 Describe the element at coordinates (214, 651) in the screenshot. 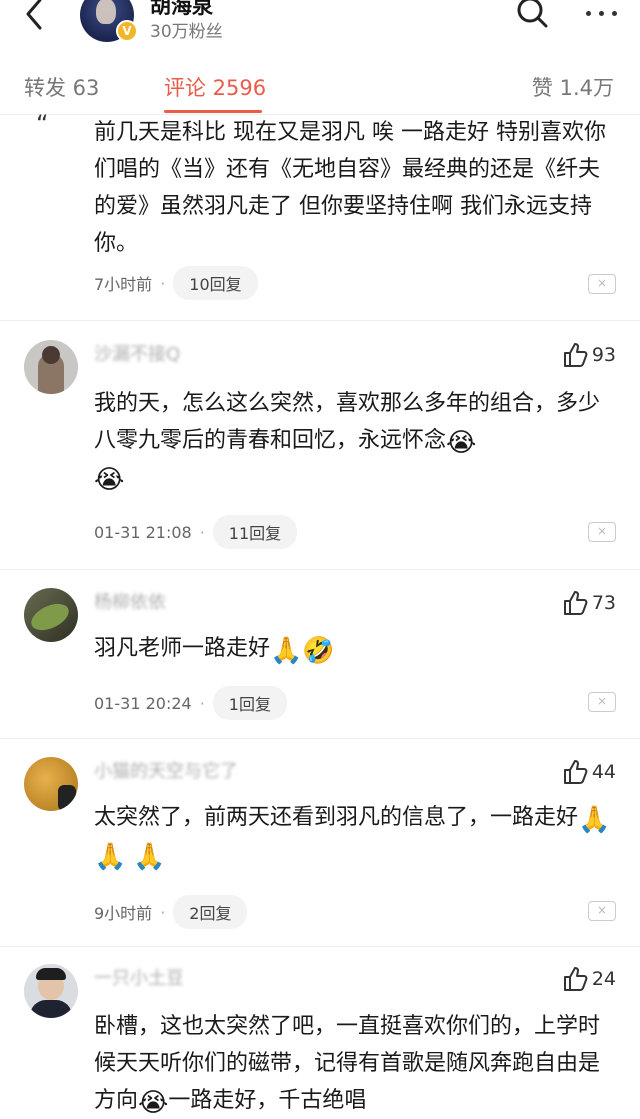

I see `comment-text: 羽凡老师一路走好🙏🤣` at that location.